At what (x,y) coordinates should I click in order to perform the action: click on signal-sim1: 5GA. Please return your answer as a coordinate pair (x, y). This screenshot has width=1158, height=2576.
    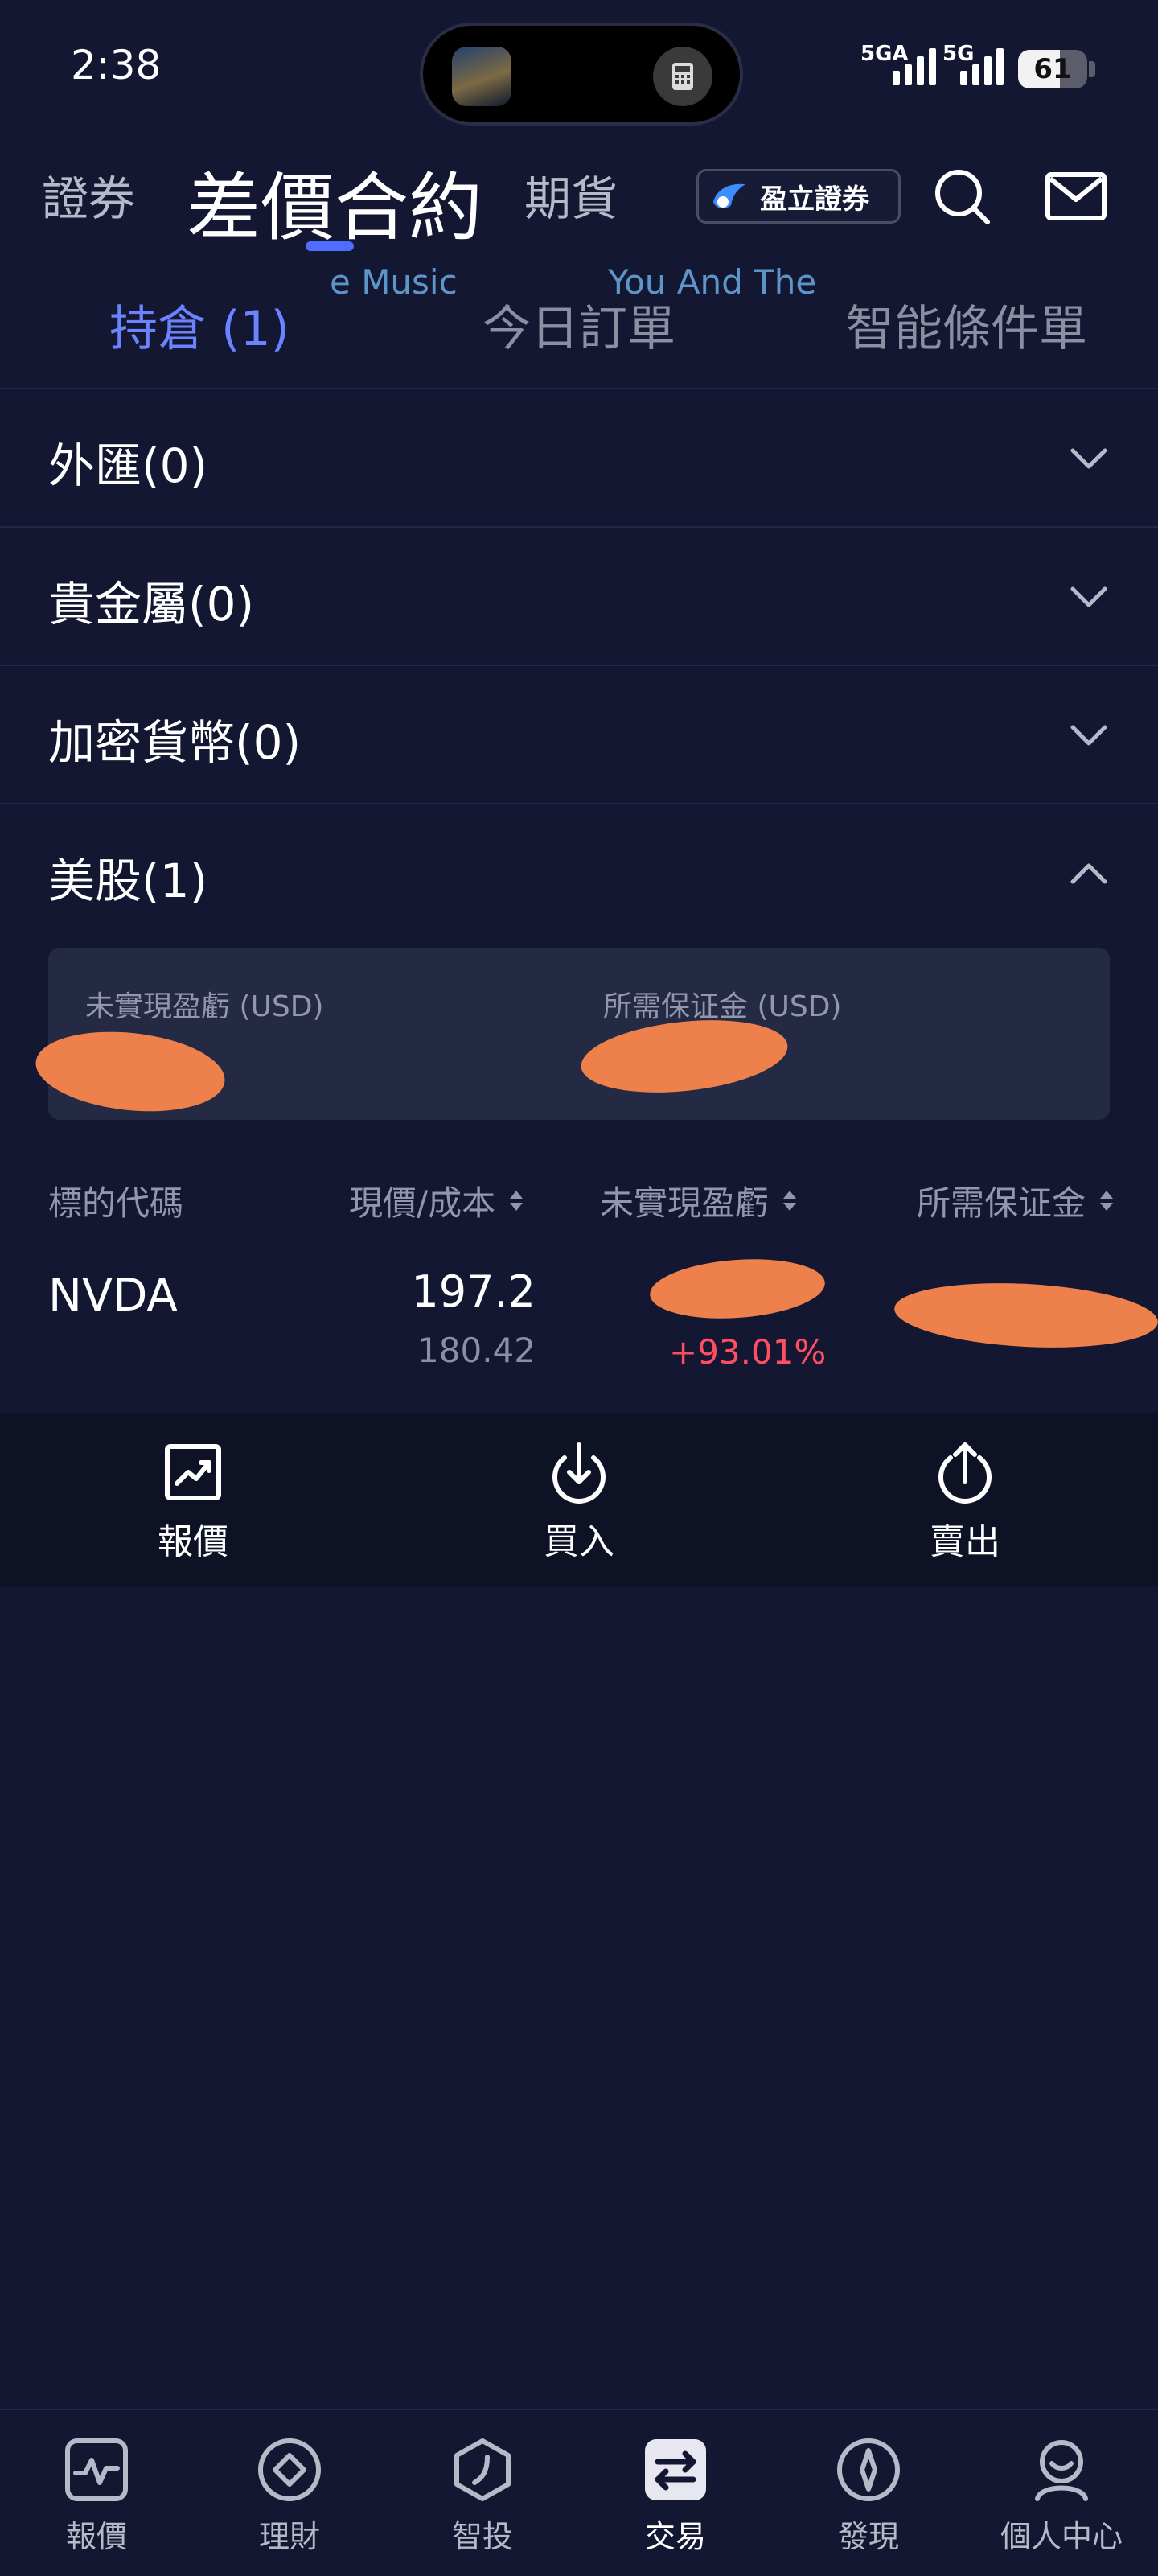
    Looking at the image, I should click on (898, 63).